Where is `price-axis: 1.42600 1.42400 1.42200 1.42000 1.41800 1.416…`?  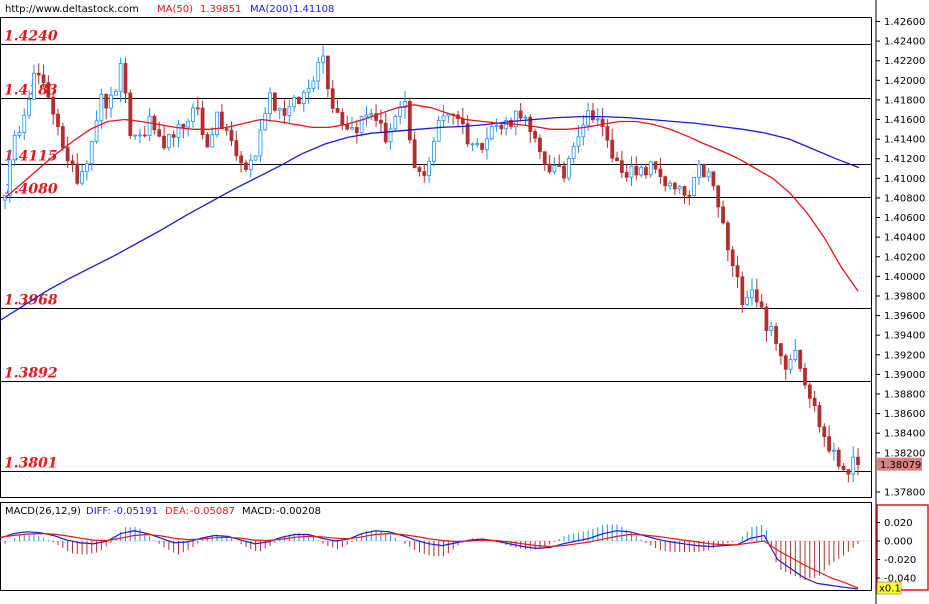 price-axis: 1.42600 1.42400 1.42200 1.42000 1.41800 1.416… is located at coordinates (900, 258).